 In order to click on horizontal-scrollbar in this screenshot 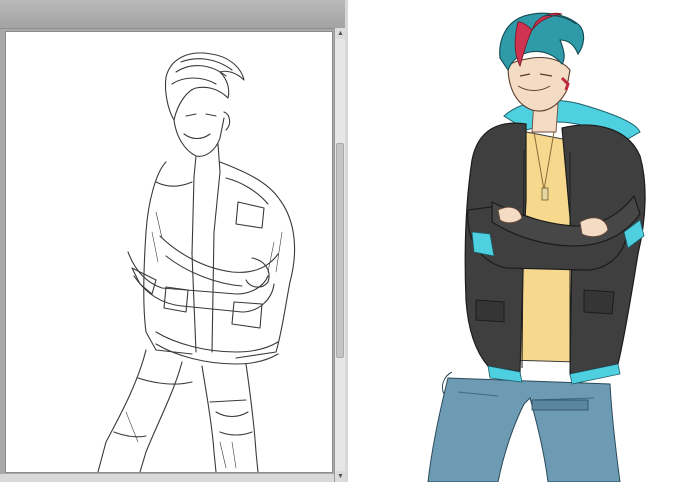, I will do `click(167, 478)`.